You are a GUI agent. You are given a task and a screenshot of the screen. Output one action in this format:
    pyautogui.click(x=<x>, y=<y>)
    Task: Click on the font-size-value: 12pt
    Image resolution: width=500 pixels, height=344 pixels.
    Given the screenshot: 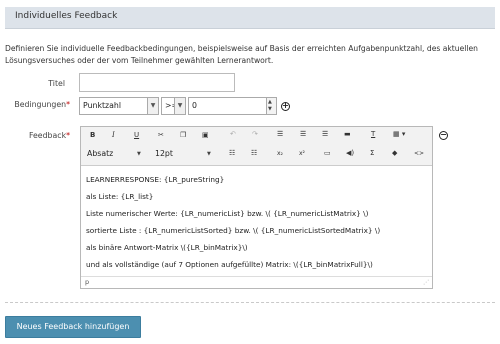 What is the action you would take?
    pyautogui.click(x=164, y=153)
    